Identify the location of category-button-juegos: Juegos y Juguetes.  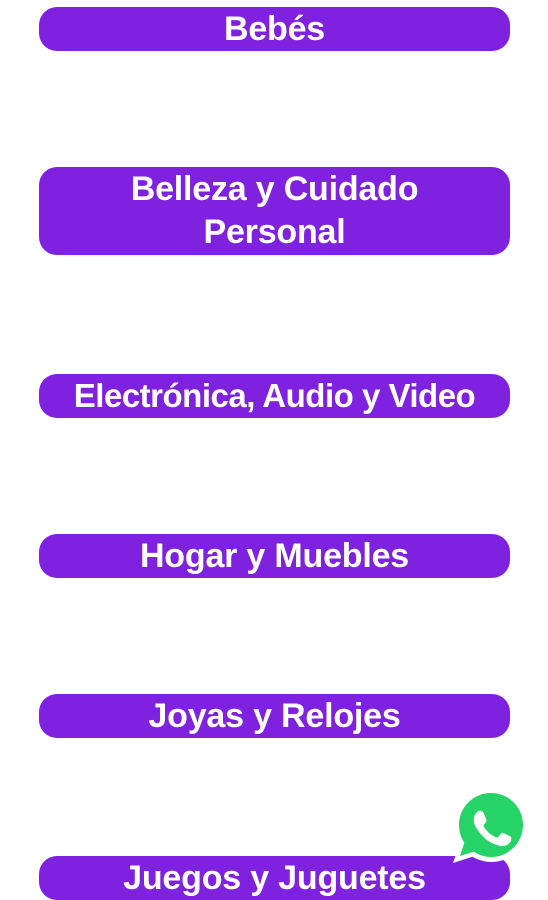
(274, 878).